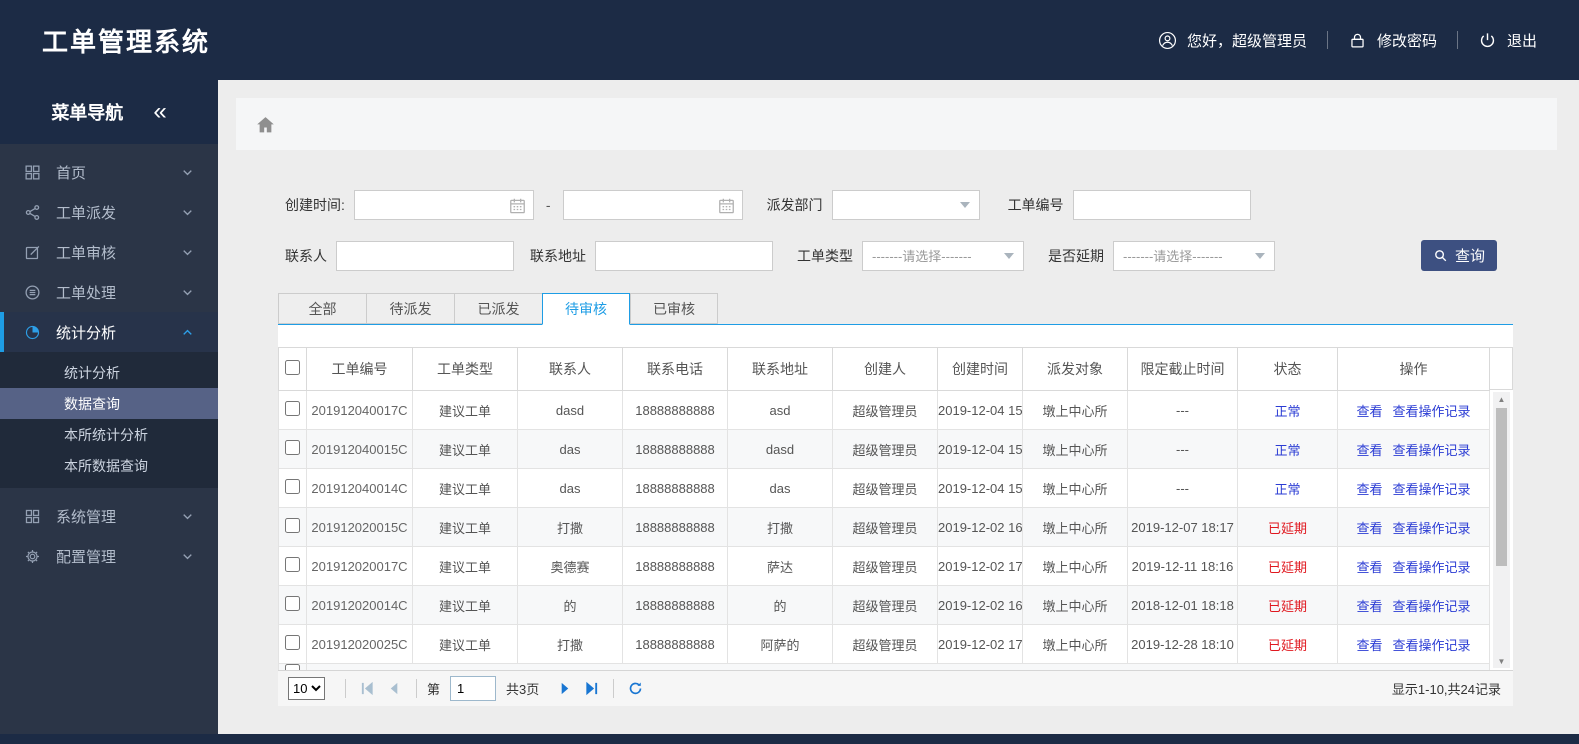 This screenshot has height=744, width=1579. I want to click on gear-icon, so click(32, 556).